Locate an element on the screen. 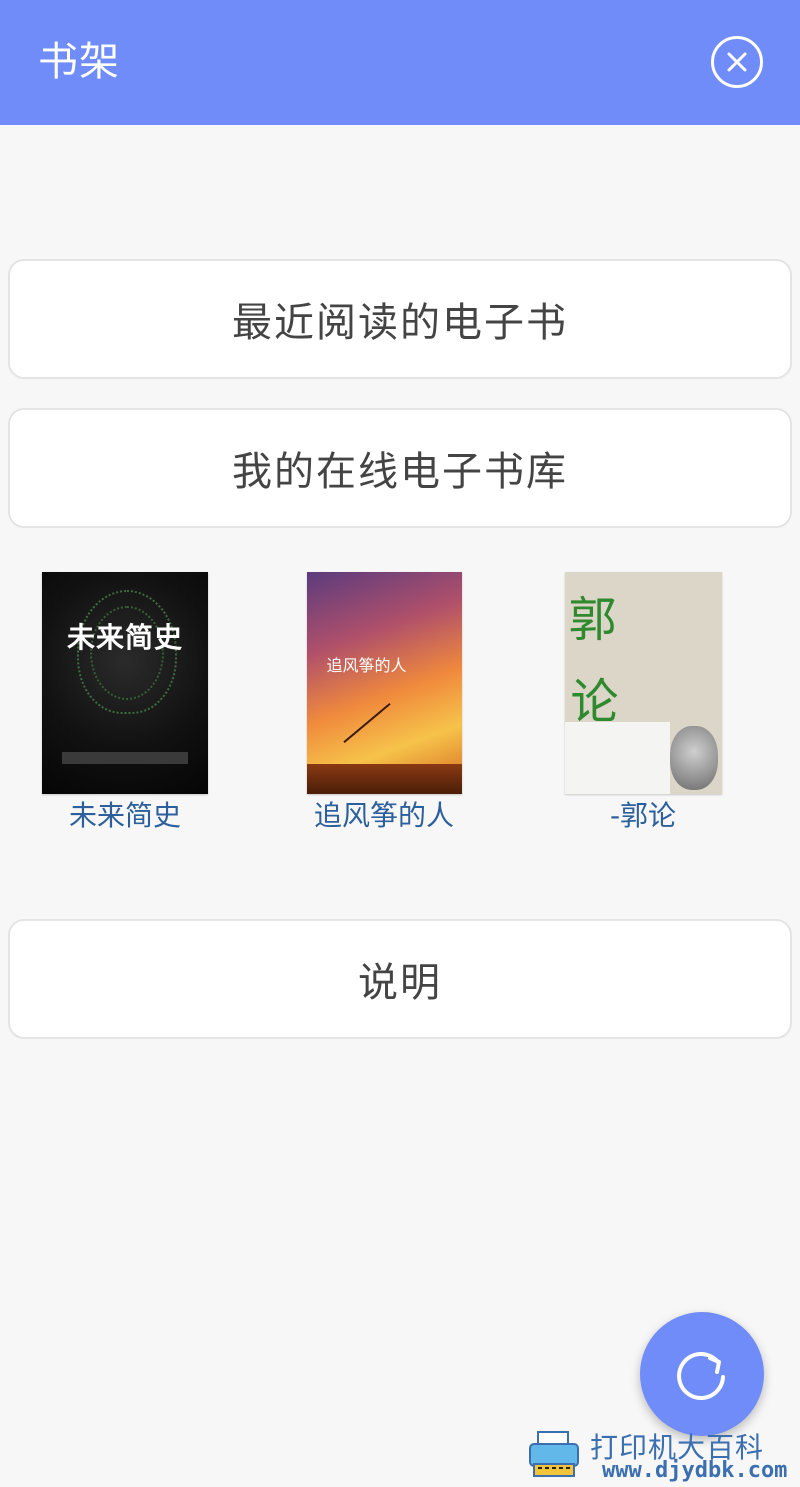 This screenshot has height=1487, width=800. refresh-icon is located at coordinates (701, 1375).